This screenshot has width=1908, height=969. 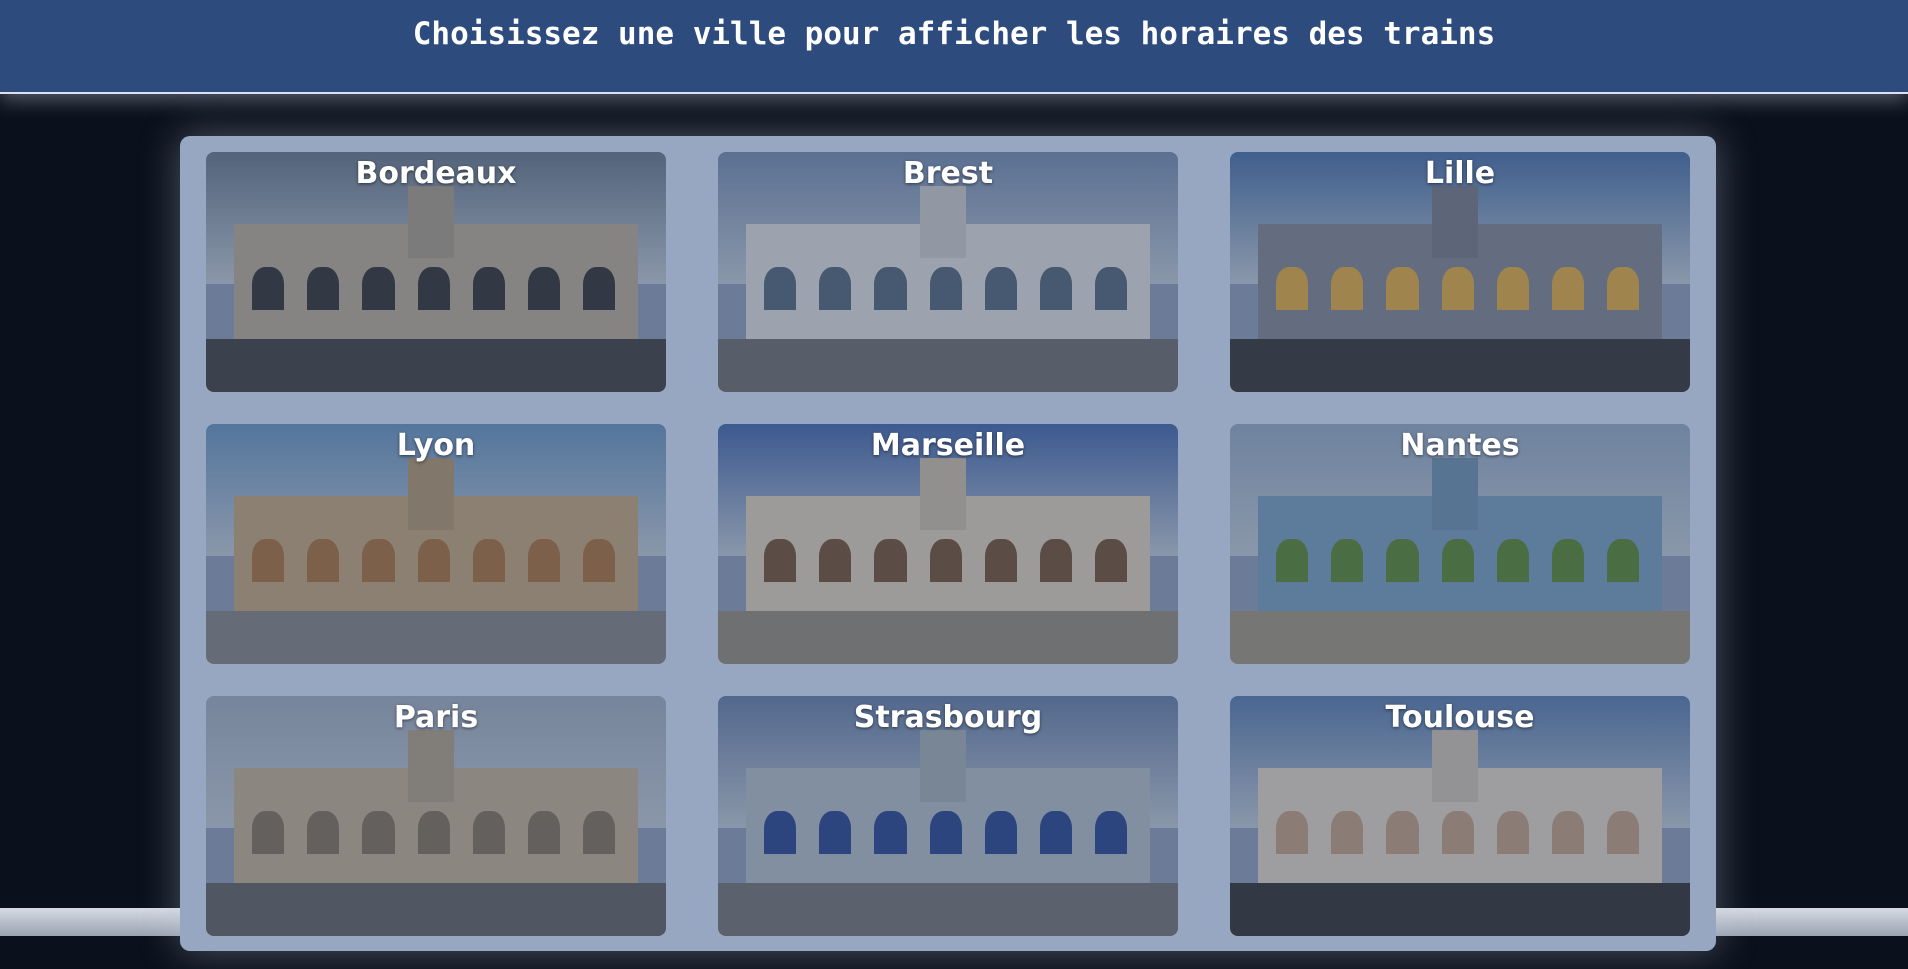 I want to click on city-card-lille: Lille, so click(x=1460, y=272).